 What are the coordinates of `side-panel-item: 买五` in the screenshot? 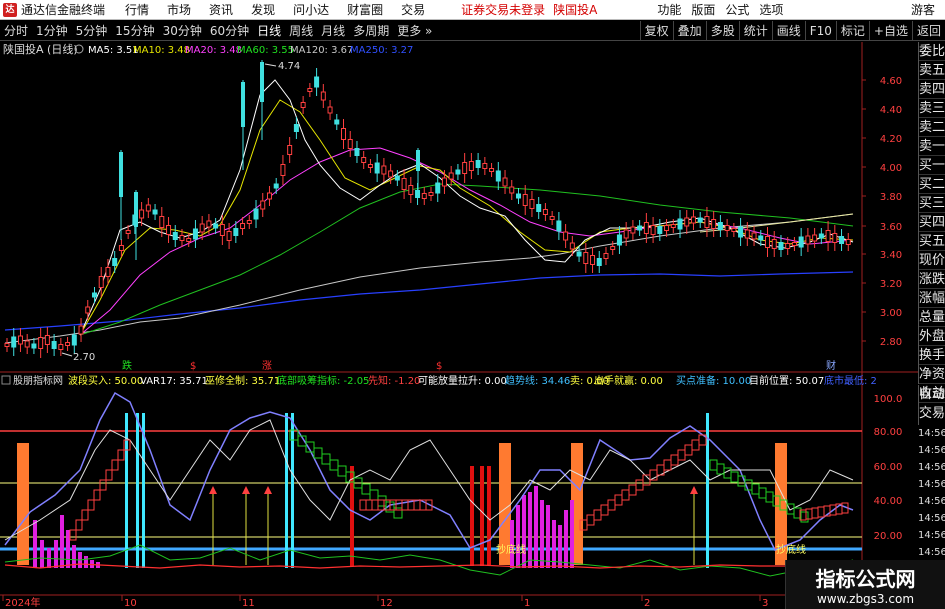 It's located at (932, 242).